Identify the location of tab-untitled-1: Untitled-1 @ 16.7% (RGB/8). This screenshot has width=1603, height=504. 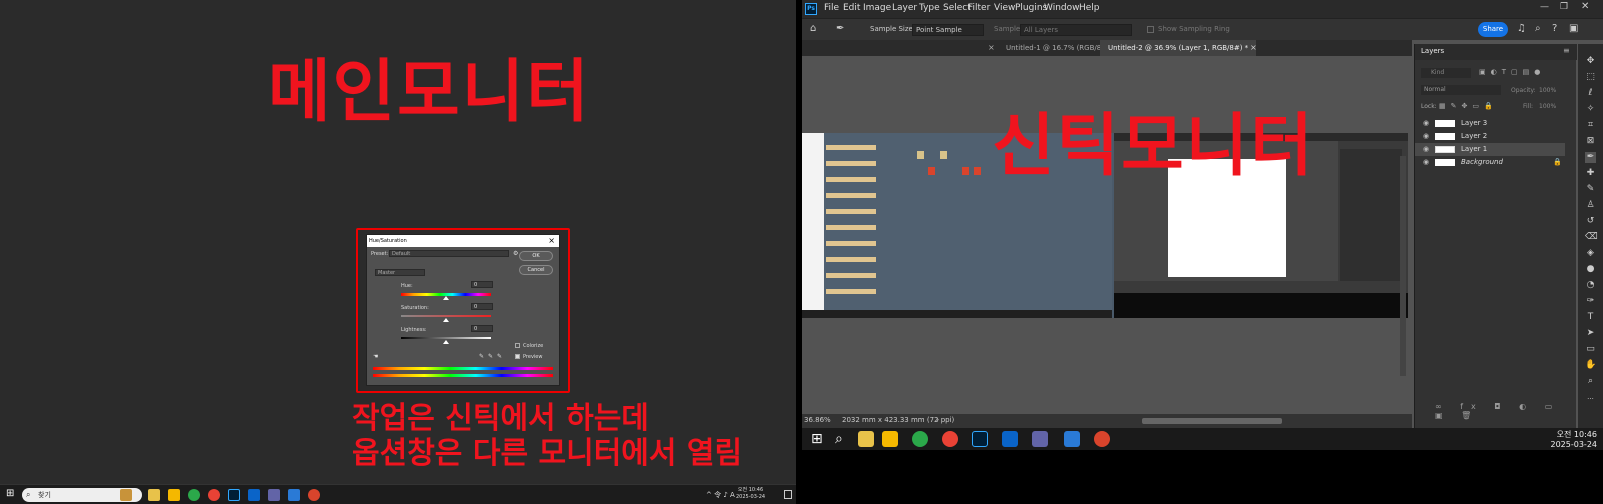
(1055, 48).